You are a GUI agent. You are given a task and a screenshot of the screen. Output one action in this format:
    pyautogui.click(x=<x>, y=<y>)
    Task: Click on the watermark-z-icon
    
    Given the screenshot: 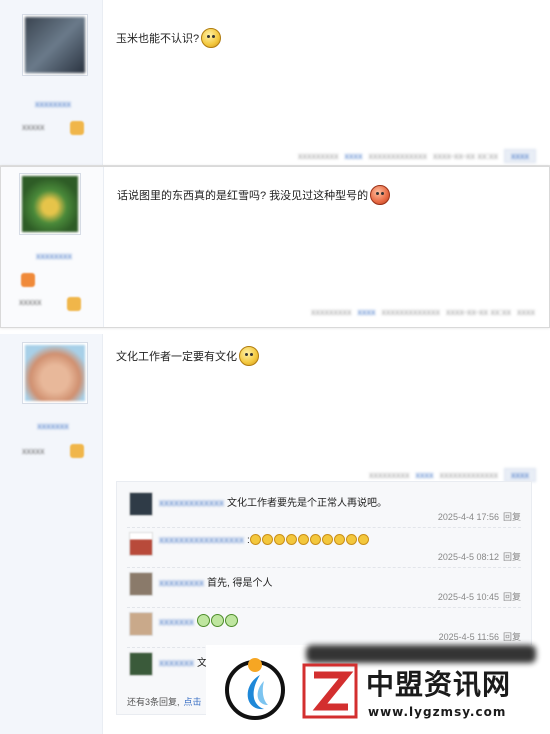 What is the action you would take?
    pyautogui.click(x=330, y=691)
    